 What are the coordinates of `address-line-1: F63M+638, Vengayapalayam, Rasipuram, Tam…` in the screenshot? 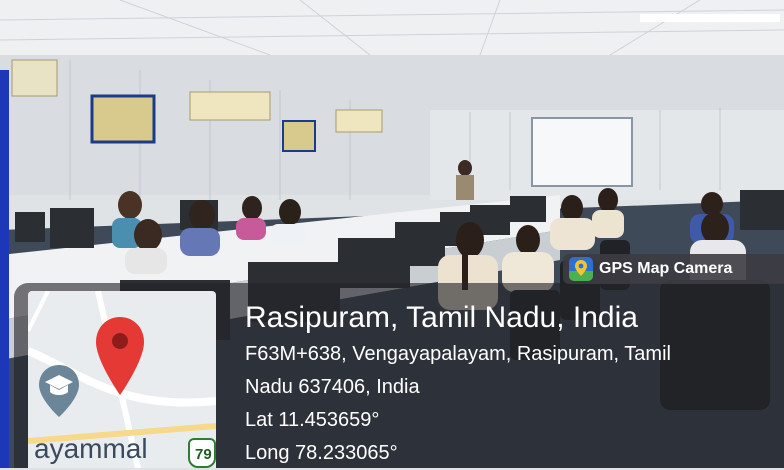 It's located at (458, 354).